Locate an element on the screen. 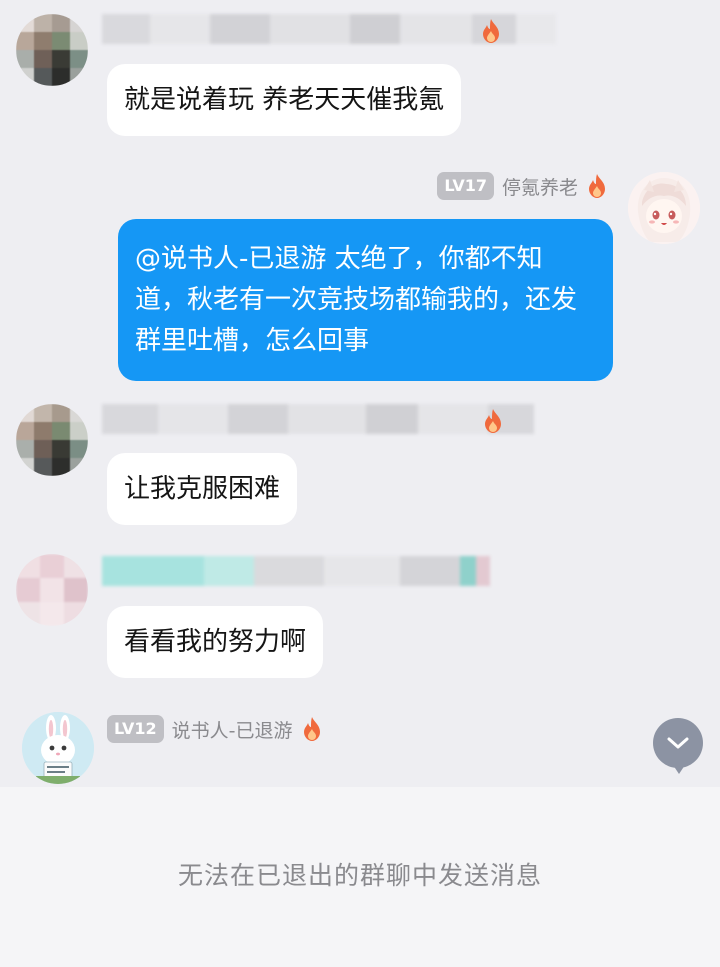 This screenshot has width=720, height=967. chevron-down-icon is located at coordinates (678, 743).